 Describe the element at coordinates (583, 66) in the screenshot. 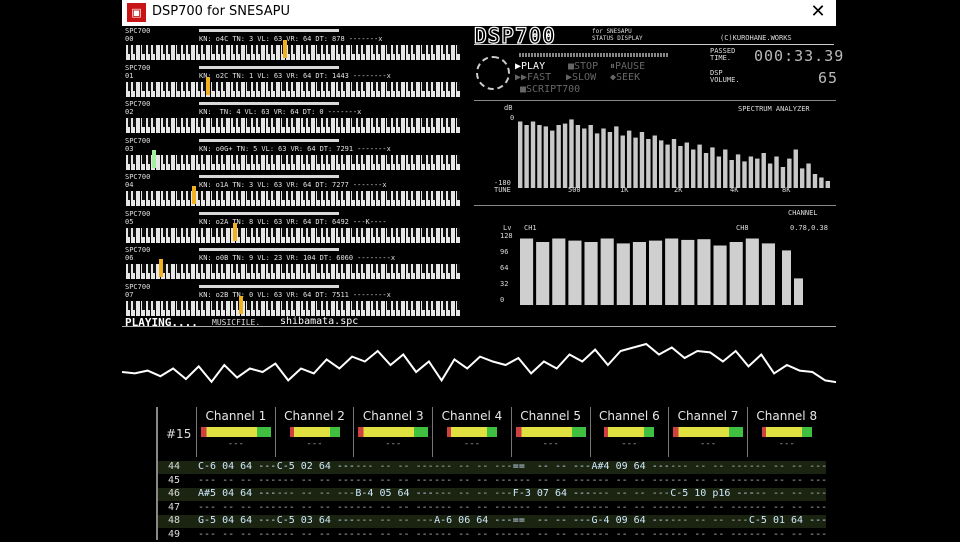

I see `stop-button: ■STOP` at that location.